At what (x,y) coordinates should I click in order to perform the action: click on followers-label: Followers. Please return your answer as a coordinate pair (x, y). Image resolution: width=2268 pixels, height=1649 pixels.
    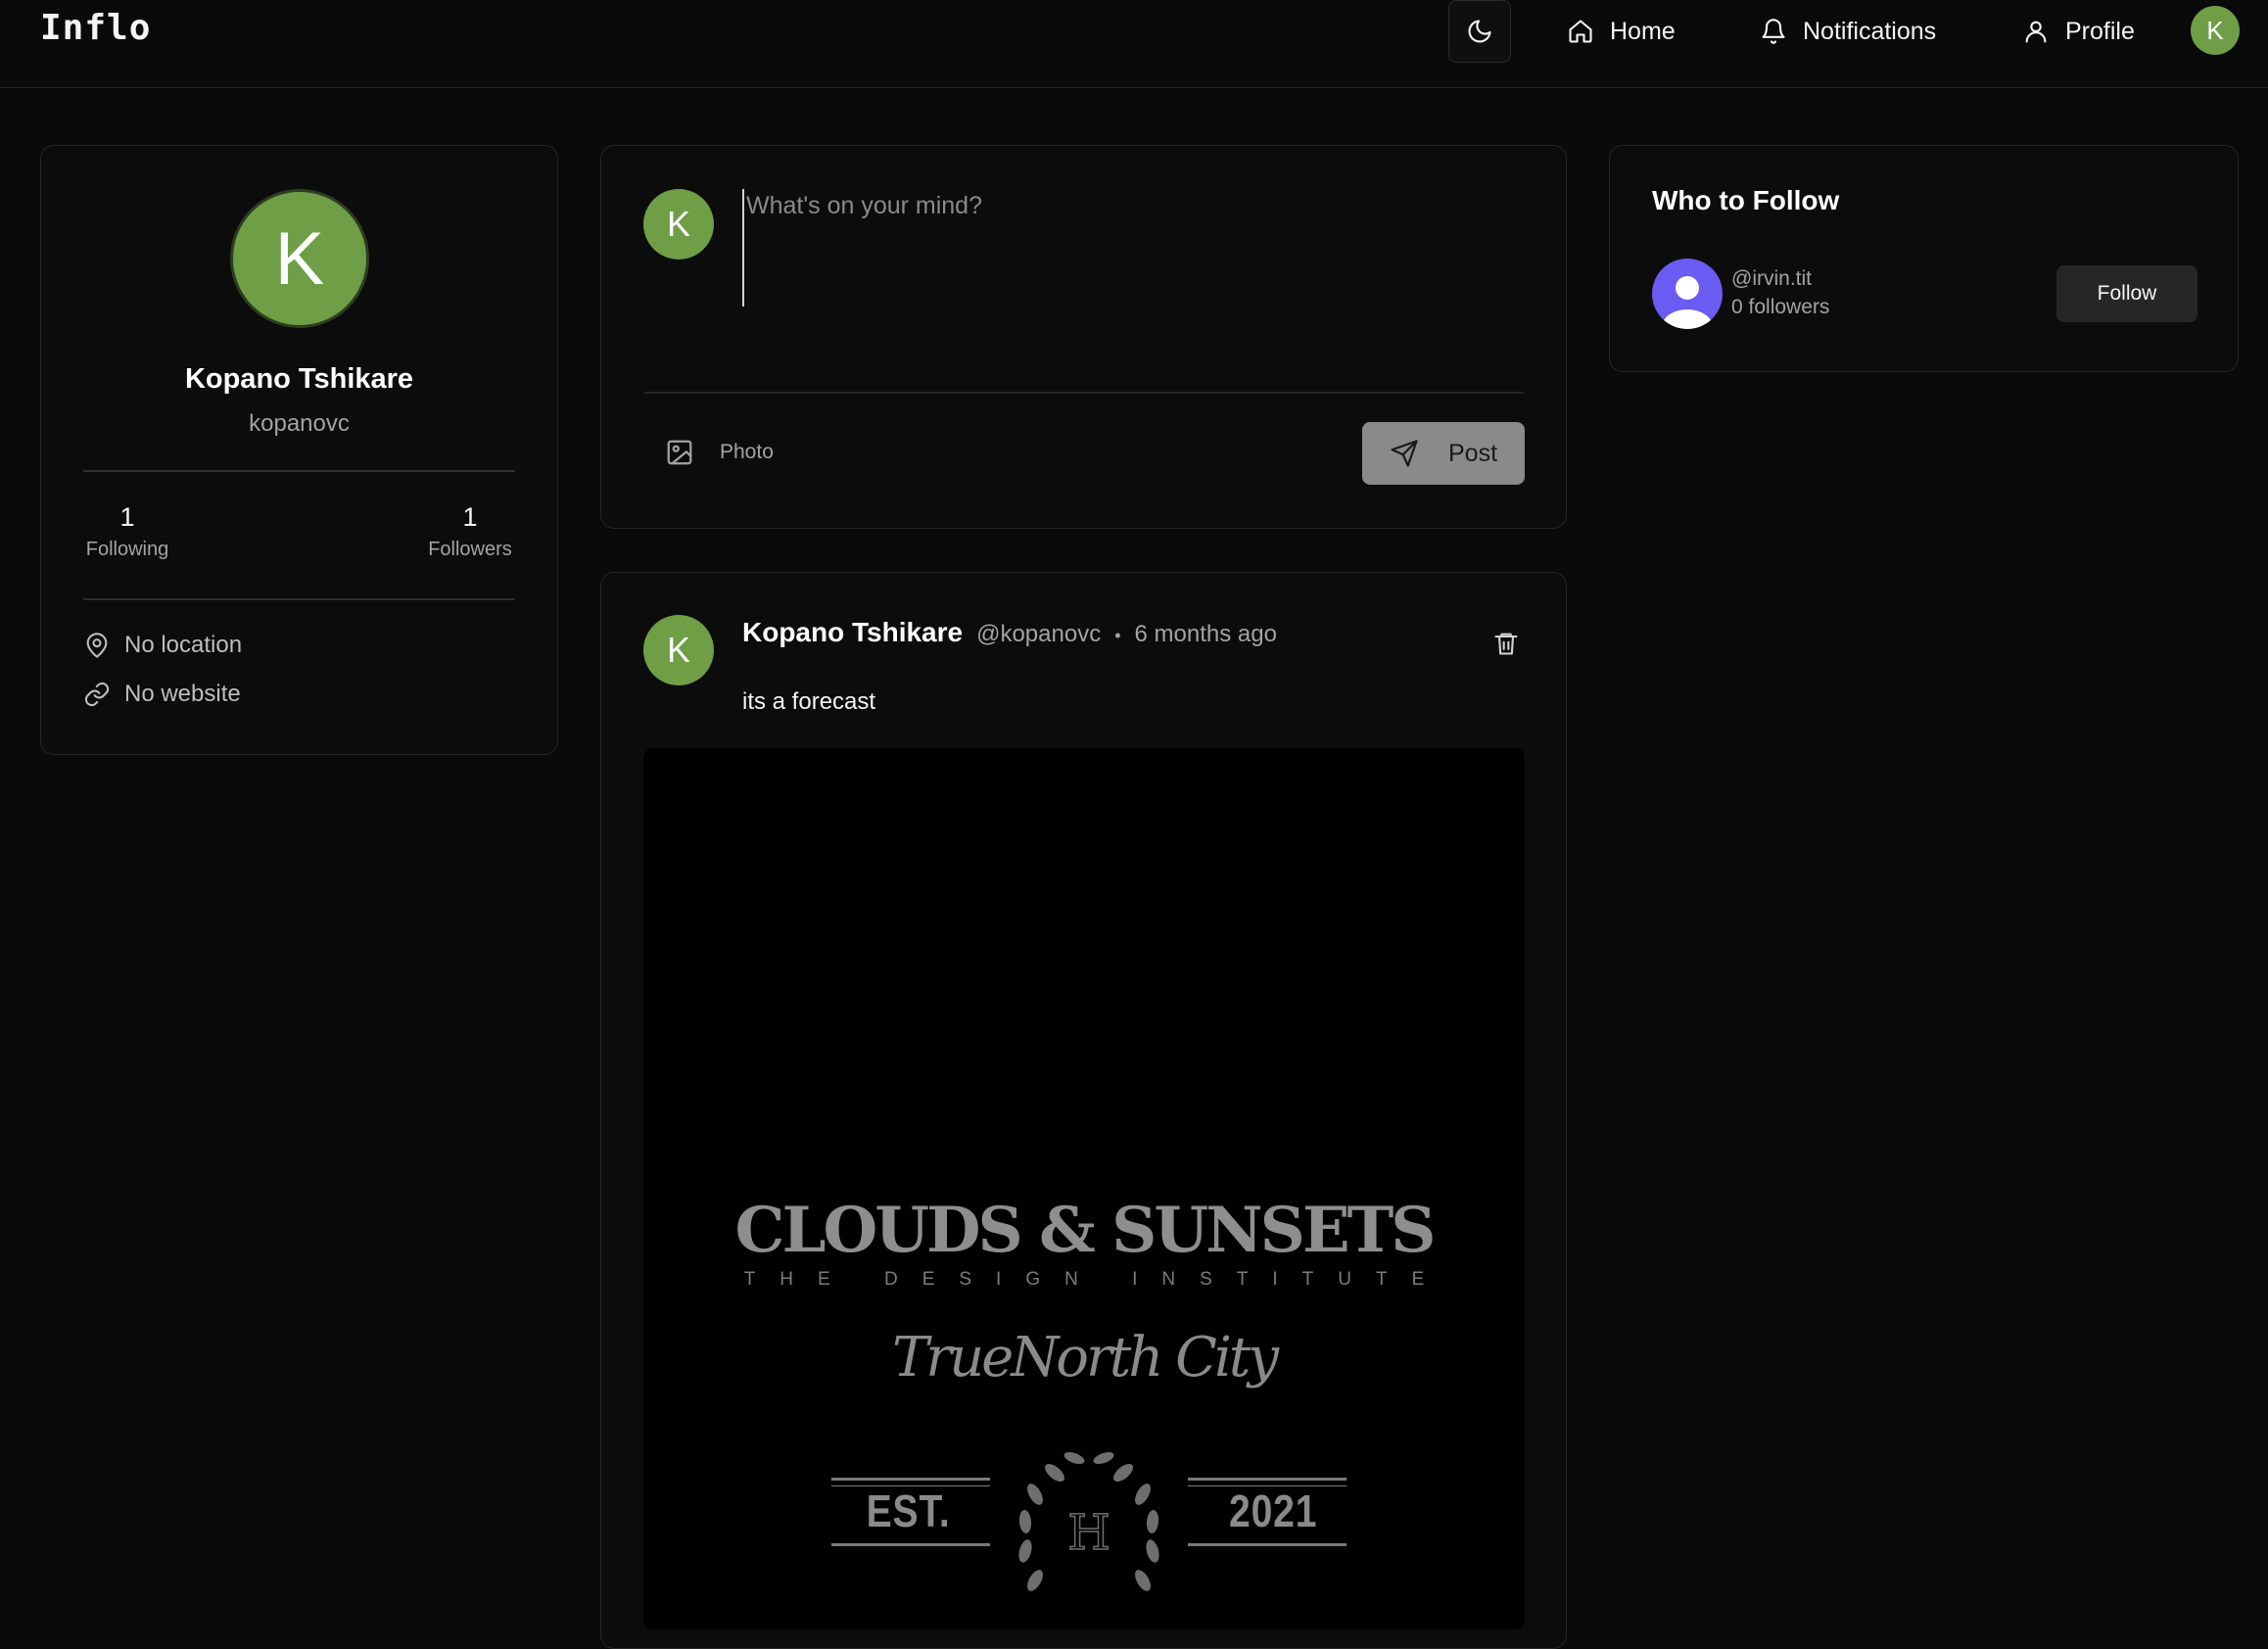
    Looking at the image, I should click on (470, 549).